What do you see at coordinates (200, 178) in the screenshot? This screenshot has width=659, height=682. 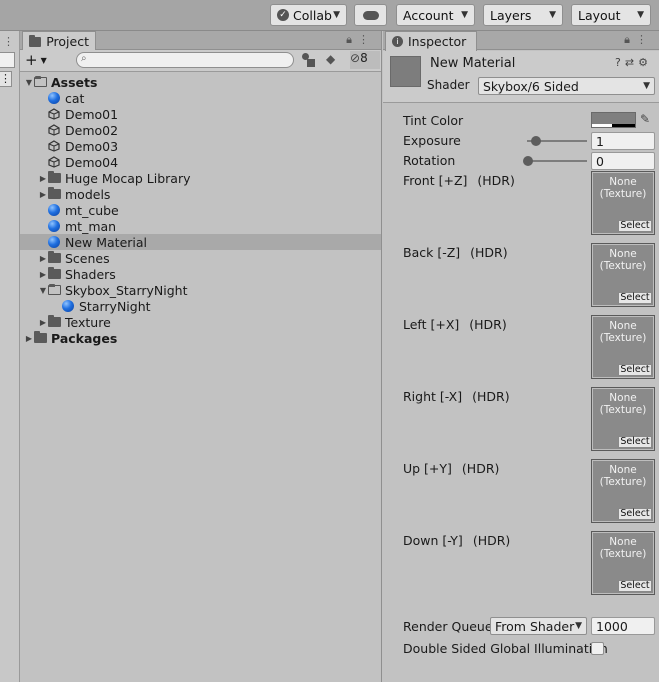 I see `tree-item: ▶ Huge Mocap Library` at bounding box center [200, 178].